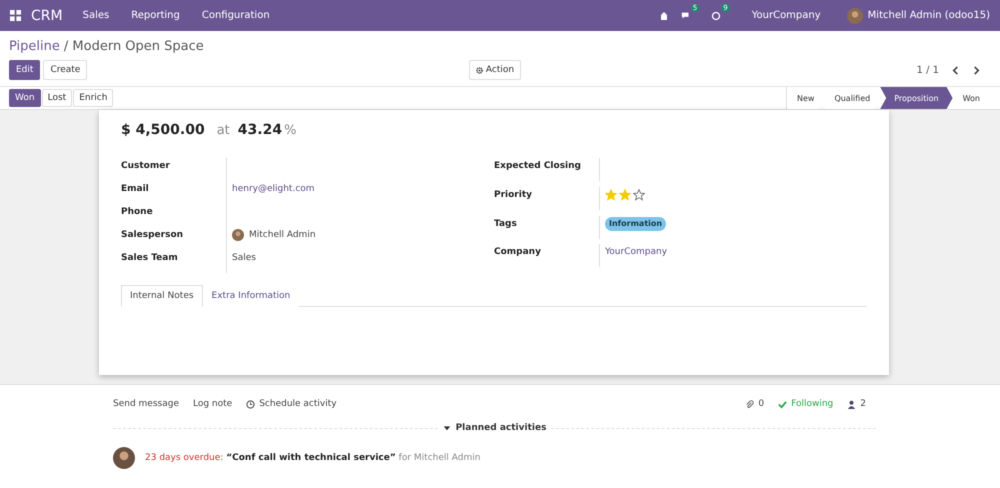  I want to click on breadcrumb-current: / Modern Open Space, so click(134, 46).